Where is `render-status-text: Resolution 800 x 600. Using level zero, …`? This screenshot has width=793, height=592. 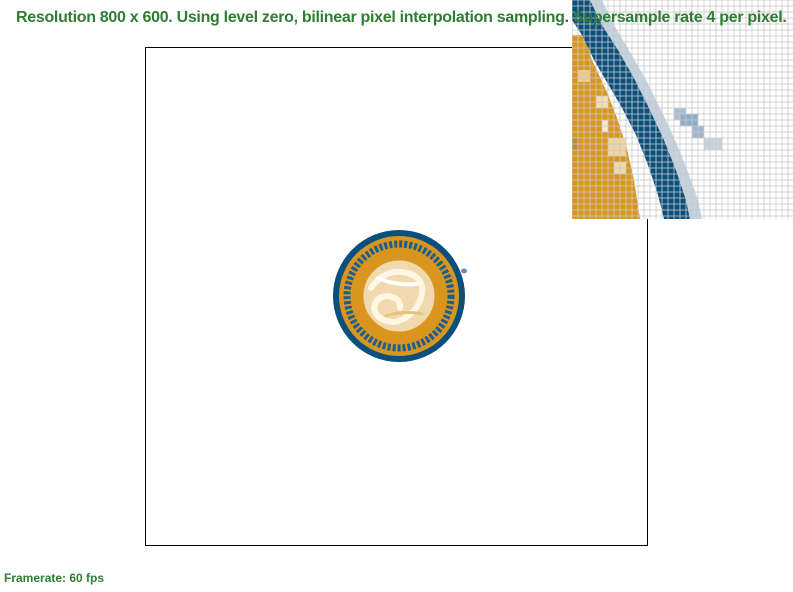
render-status-text: Resolution 800 x 600. Using level zero, … is located at coordinates (401, 17).